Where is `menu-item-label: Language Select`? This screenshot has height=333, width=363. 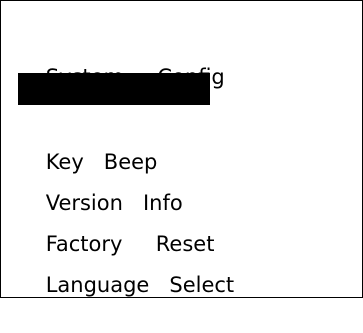
menu-item-label: Language Select is located at coordinates (140, 285).